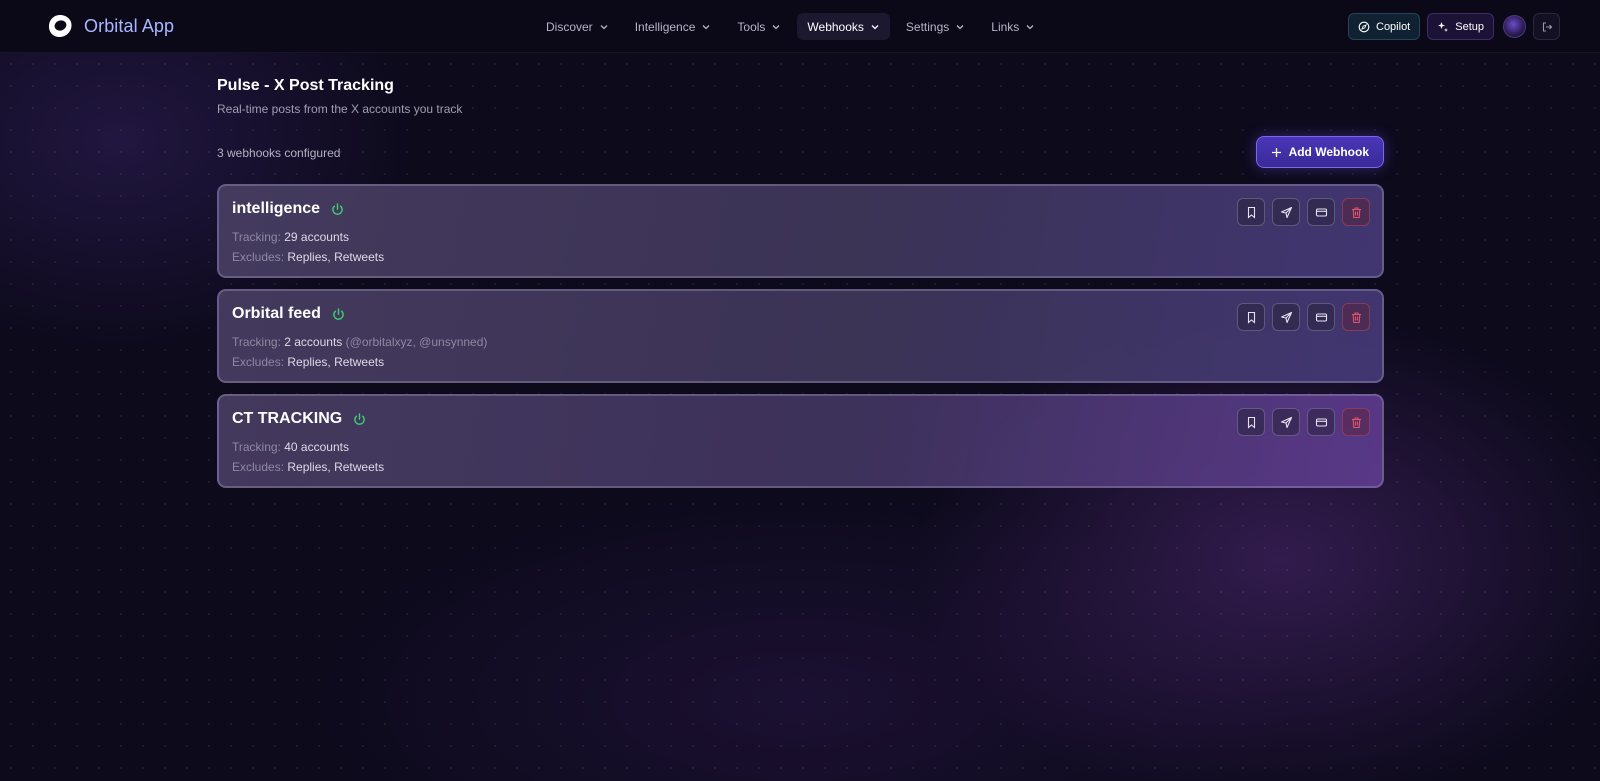  Describe the element at coordinates (129, 25) in the screenshot. I see `app-name: Orbital App` at that location.